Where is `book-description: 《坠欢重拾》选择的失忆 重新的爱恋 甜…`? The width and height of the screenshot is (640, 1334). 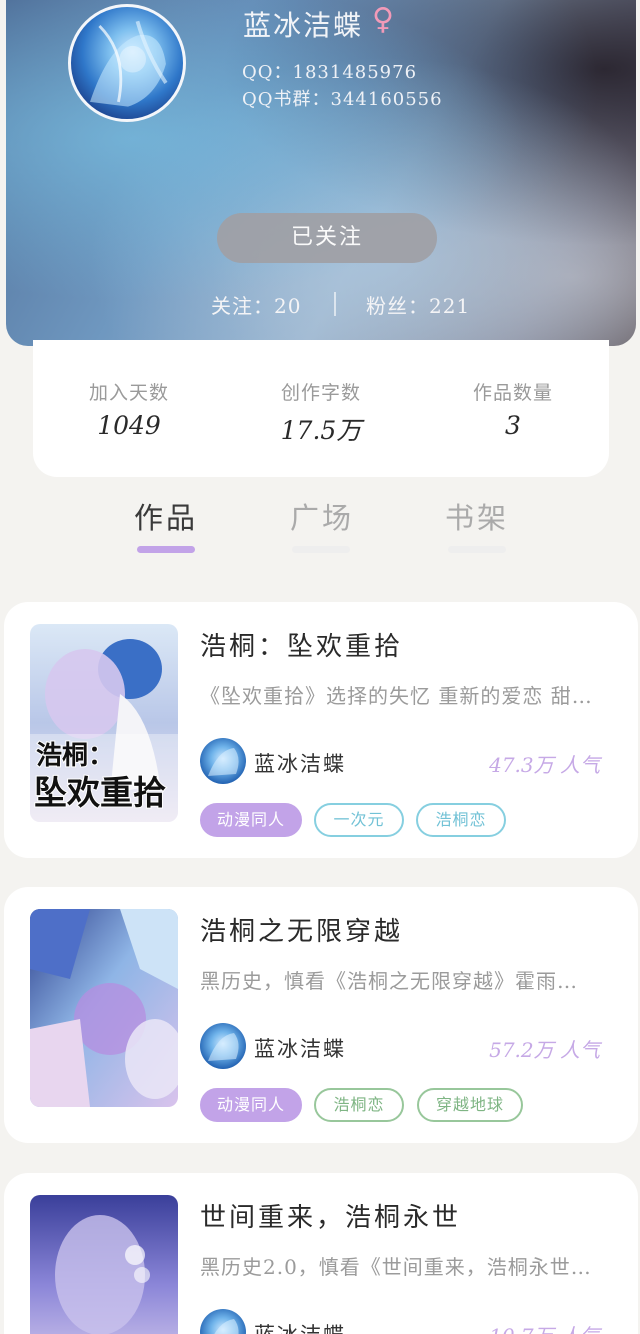 book-description: 《坠欢重拾》选择的失忆 重新的爱恋 甜… is located at coordinates (396, 696).